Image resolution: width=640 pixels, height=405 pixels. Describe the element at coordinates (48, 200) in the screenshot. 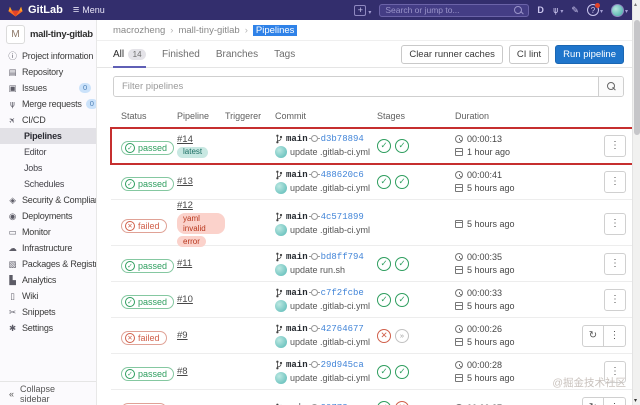

I see `sidebar-item-security-compliance: Security & Compliance` at that location.